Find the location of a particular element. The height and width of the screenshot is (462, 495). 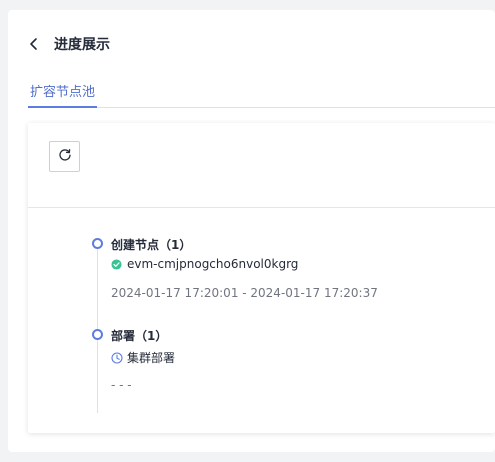

page-header: 进度展示 is located at coordinates (69, 44).